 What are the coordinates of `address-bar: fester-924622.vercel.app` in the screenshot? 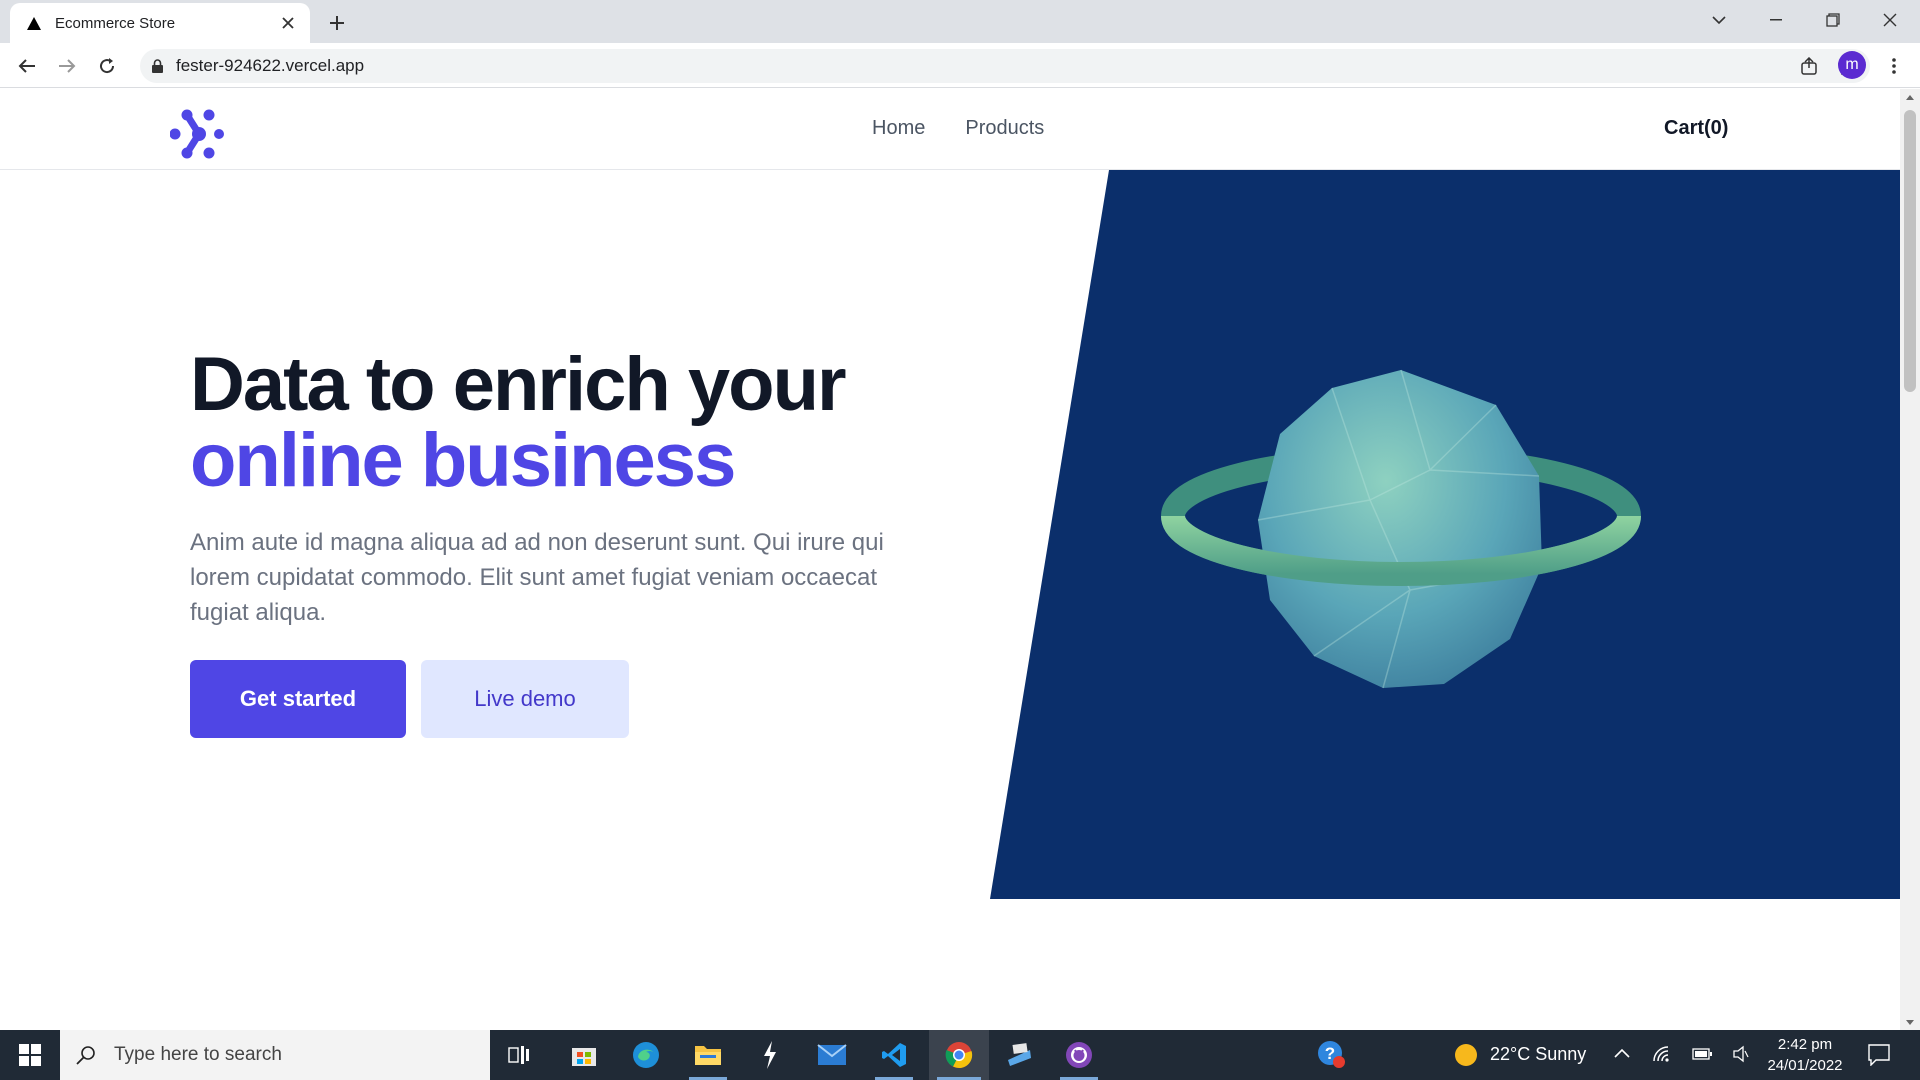 It's located at (1005, 66).